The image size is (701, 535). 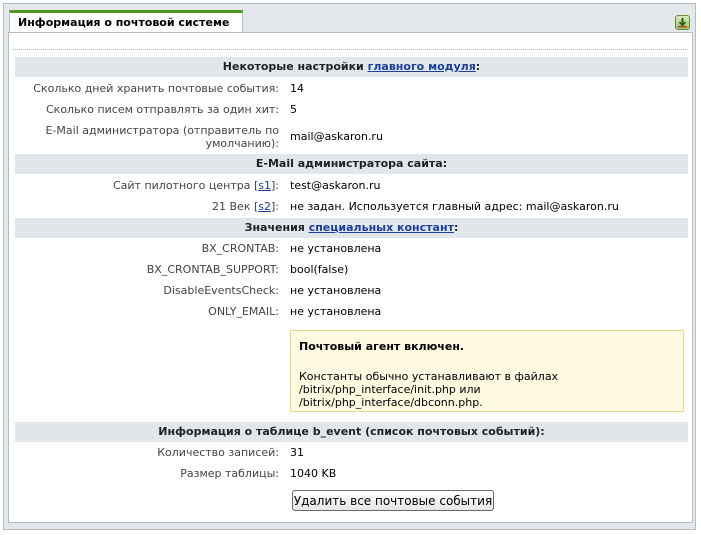 What do you see at coordinates (195, 185) in the screenshot?
I see `site-label-s1: Сайт пилотного центра [s1]:` at bounding box center [195, 185].